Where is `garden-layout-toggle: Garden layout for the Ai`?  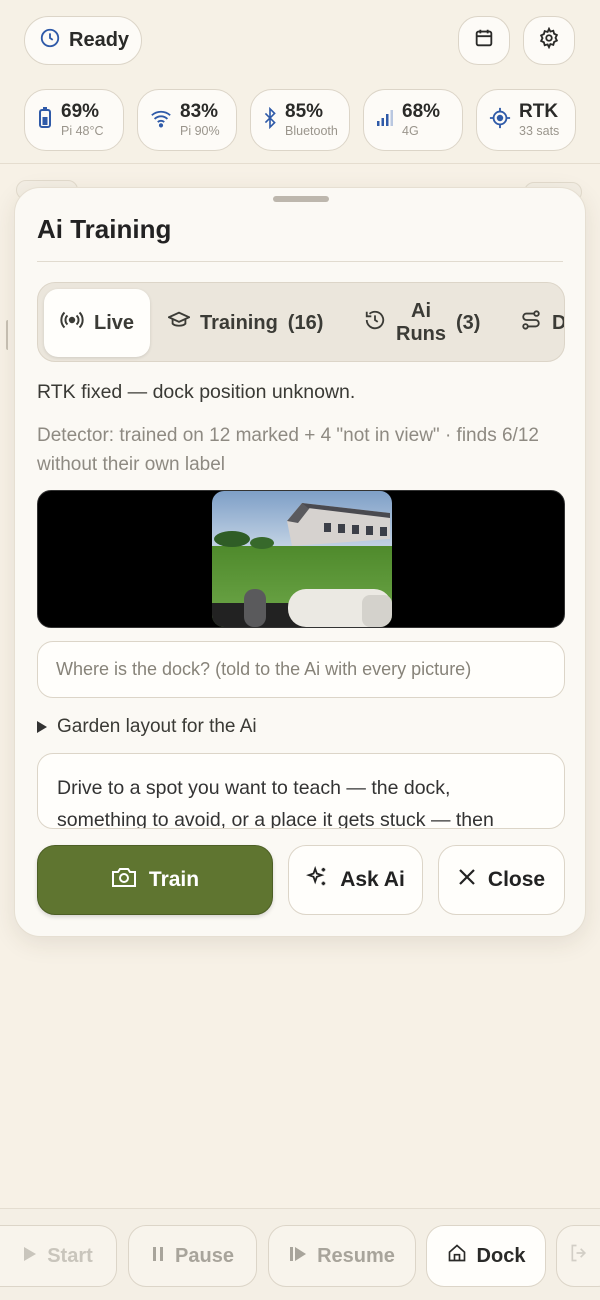 garden-layout-toggle: Garden layout for the Ai is located at coordinates (147, 727).